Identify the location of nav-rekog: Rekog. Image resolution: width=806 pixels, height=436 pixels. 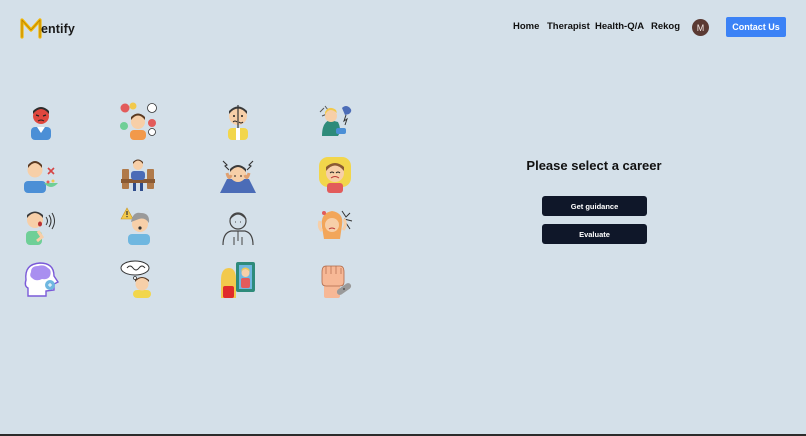
(665, 26).